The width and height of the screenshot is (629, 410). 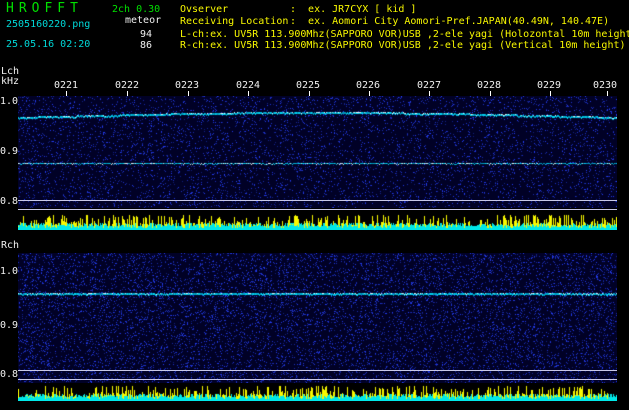 What do you see at coordinates (10, 81) in the screenshot?
I see `lch-unit: kHz` at bounding box center [10, 81].